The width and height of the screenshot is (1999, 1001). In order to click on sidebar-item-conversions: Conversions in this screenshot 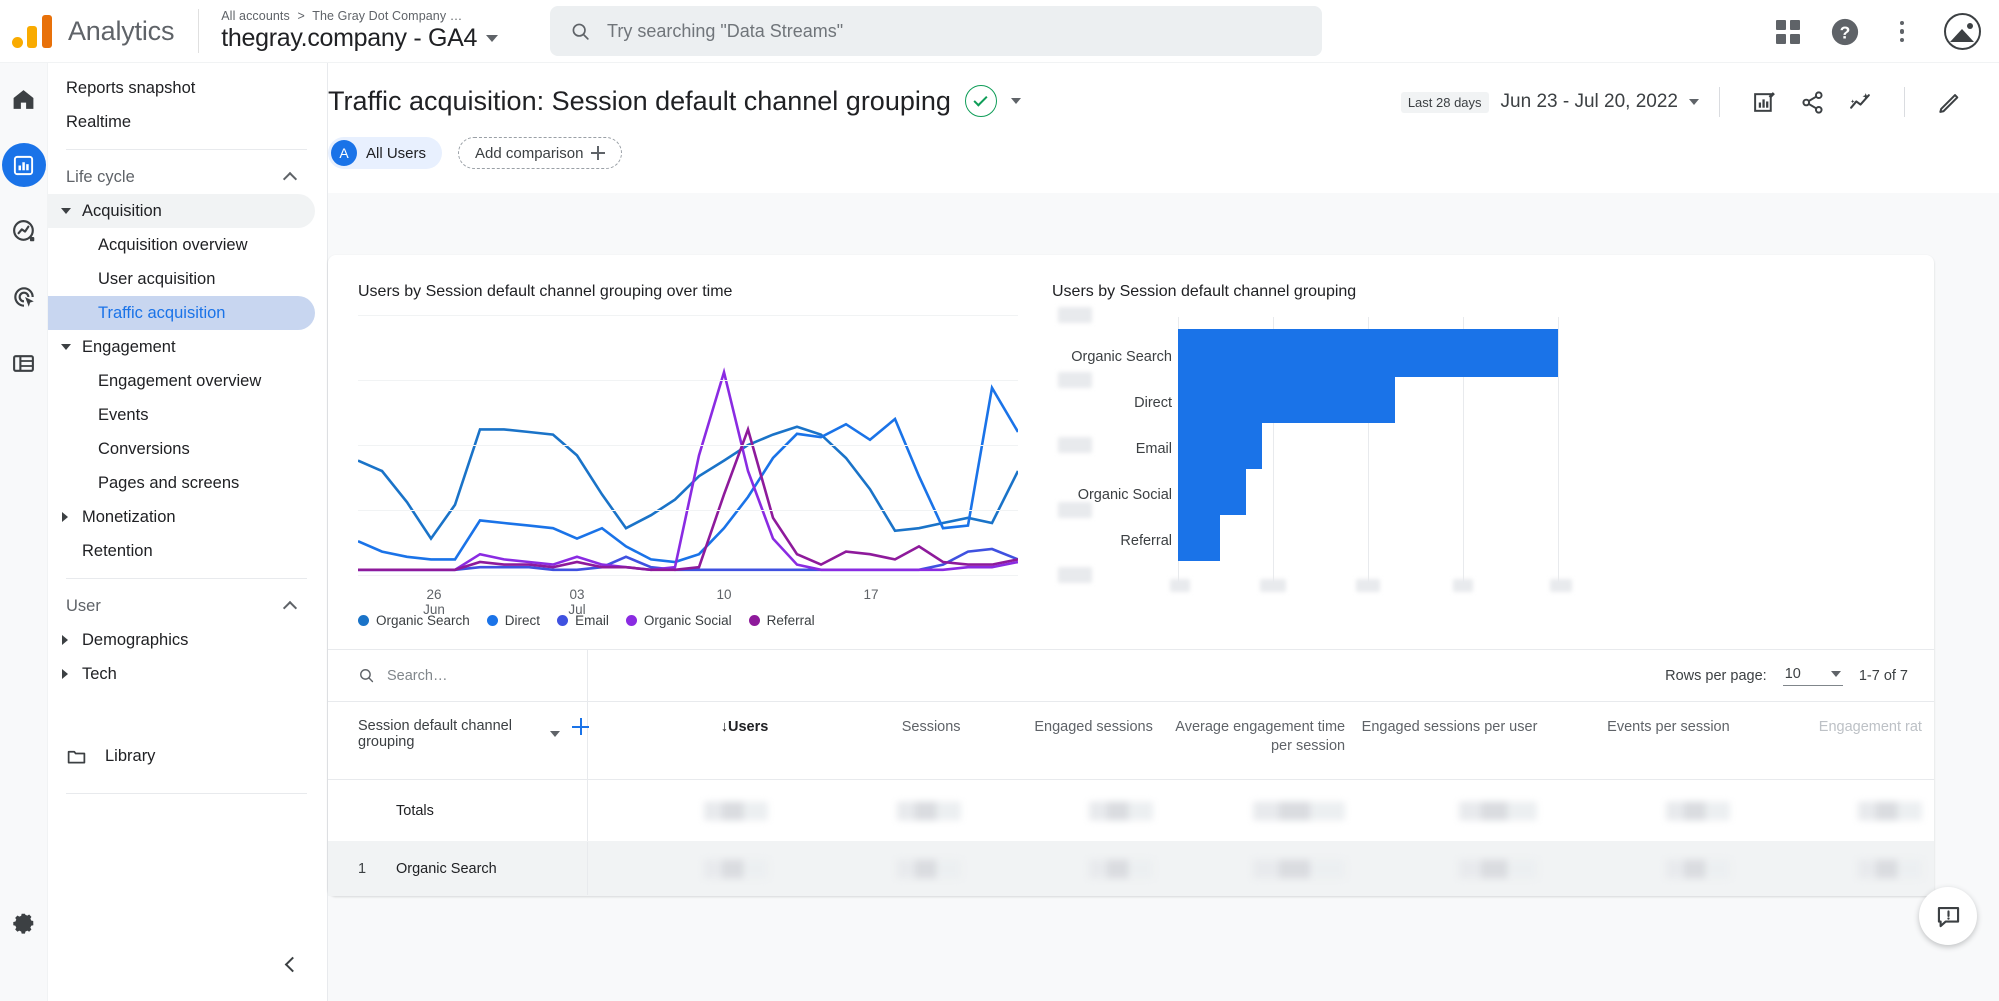, I will do `click(181, 449)`.